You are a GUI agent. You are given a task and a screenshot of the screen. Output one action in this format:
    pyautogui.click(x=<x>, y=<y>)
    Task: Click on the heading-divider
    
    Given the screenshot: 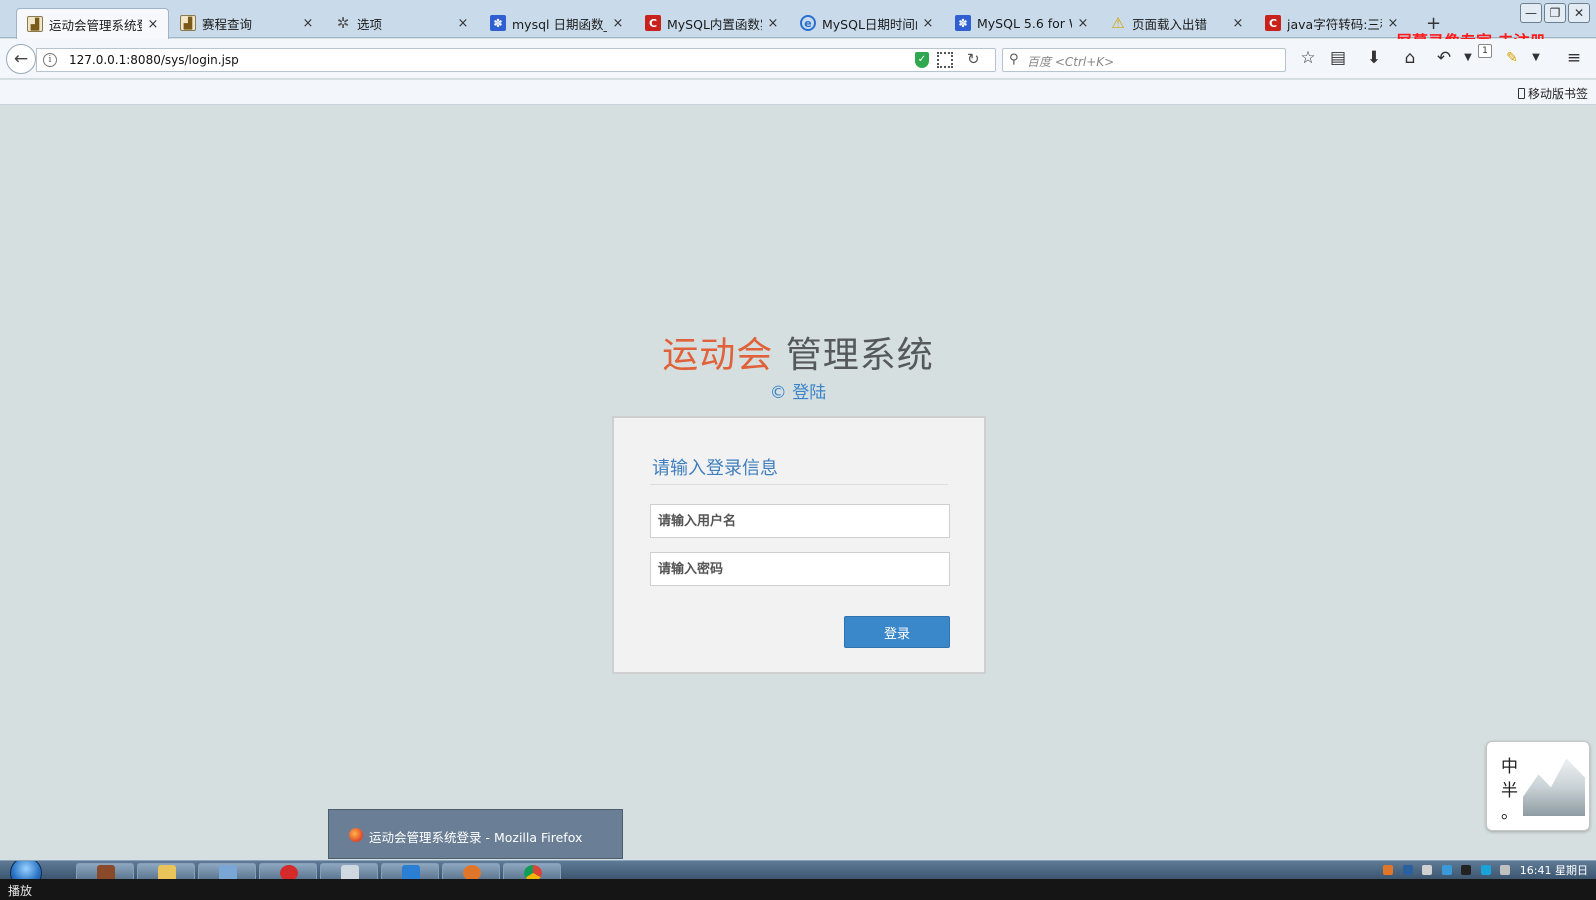 What is the action you would take?
    pyautogui.click(x=799, y=484)
    